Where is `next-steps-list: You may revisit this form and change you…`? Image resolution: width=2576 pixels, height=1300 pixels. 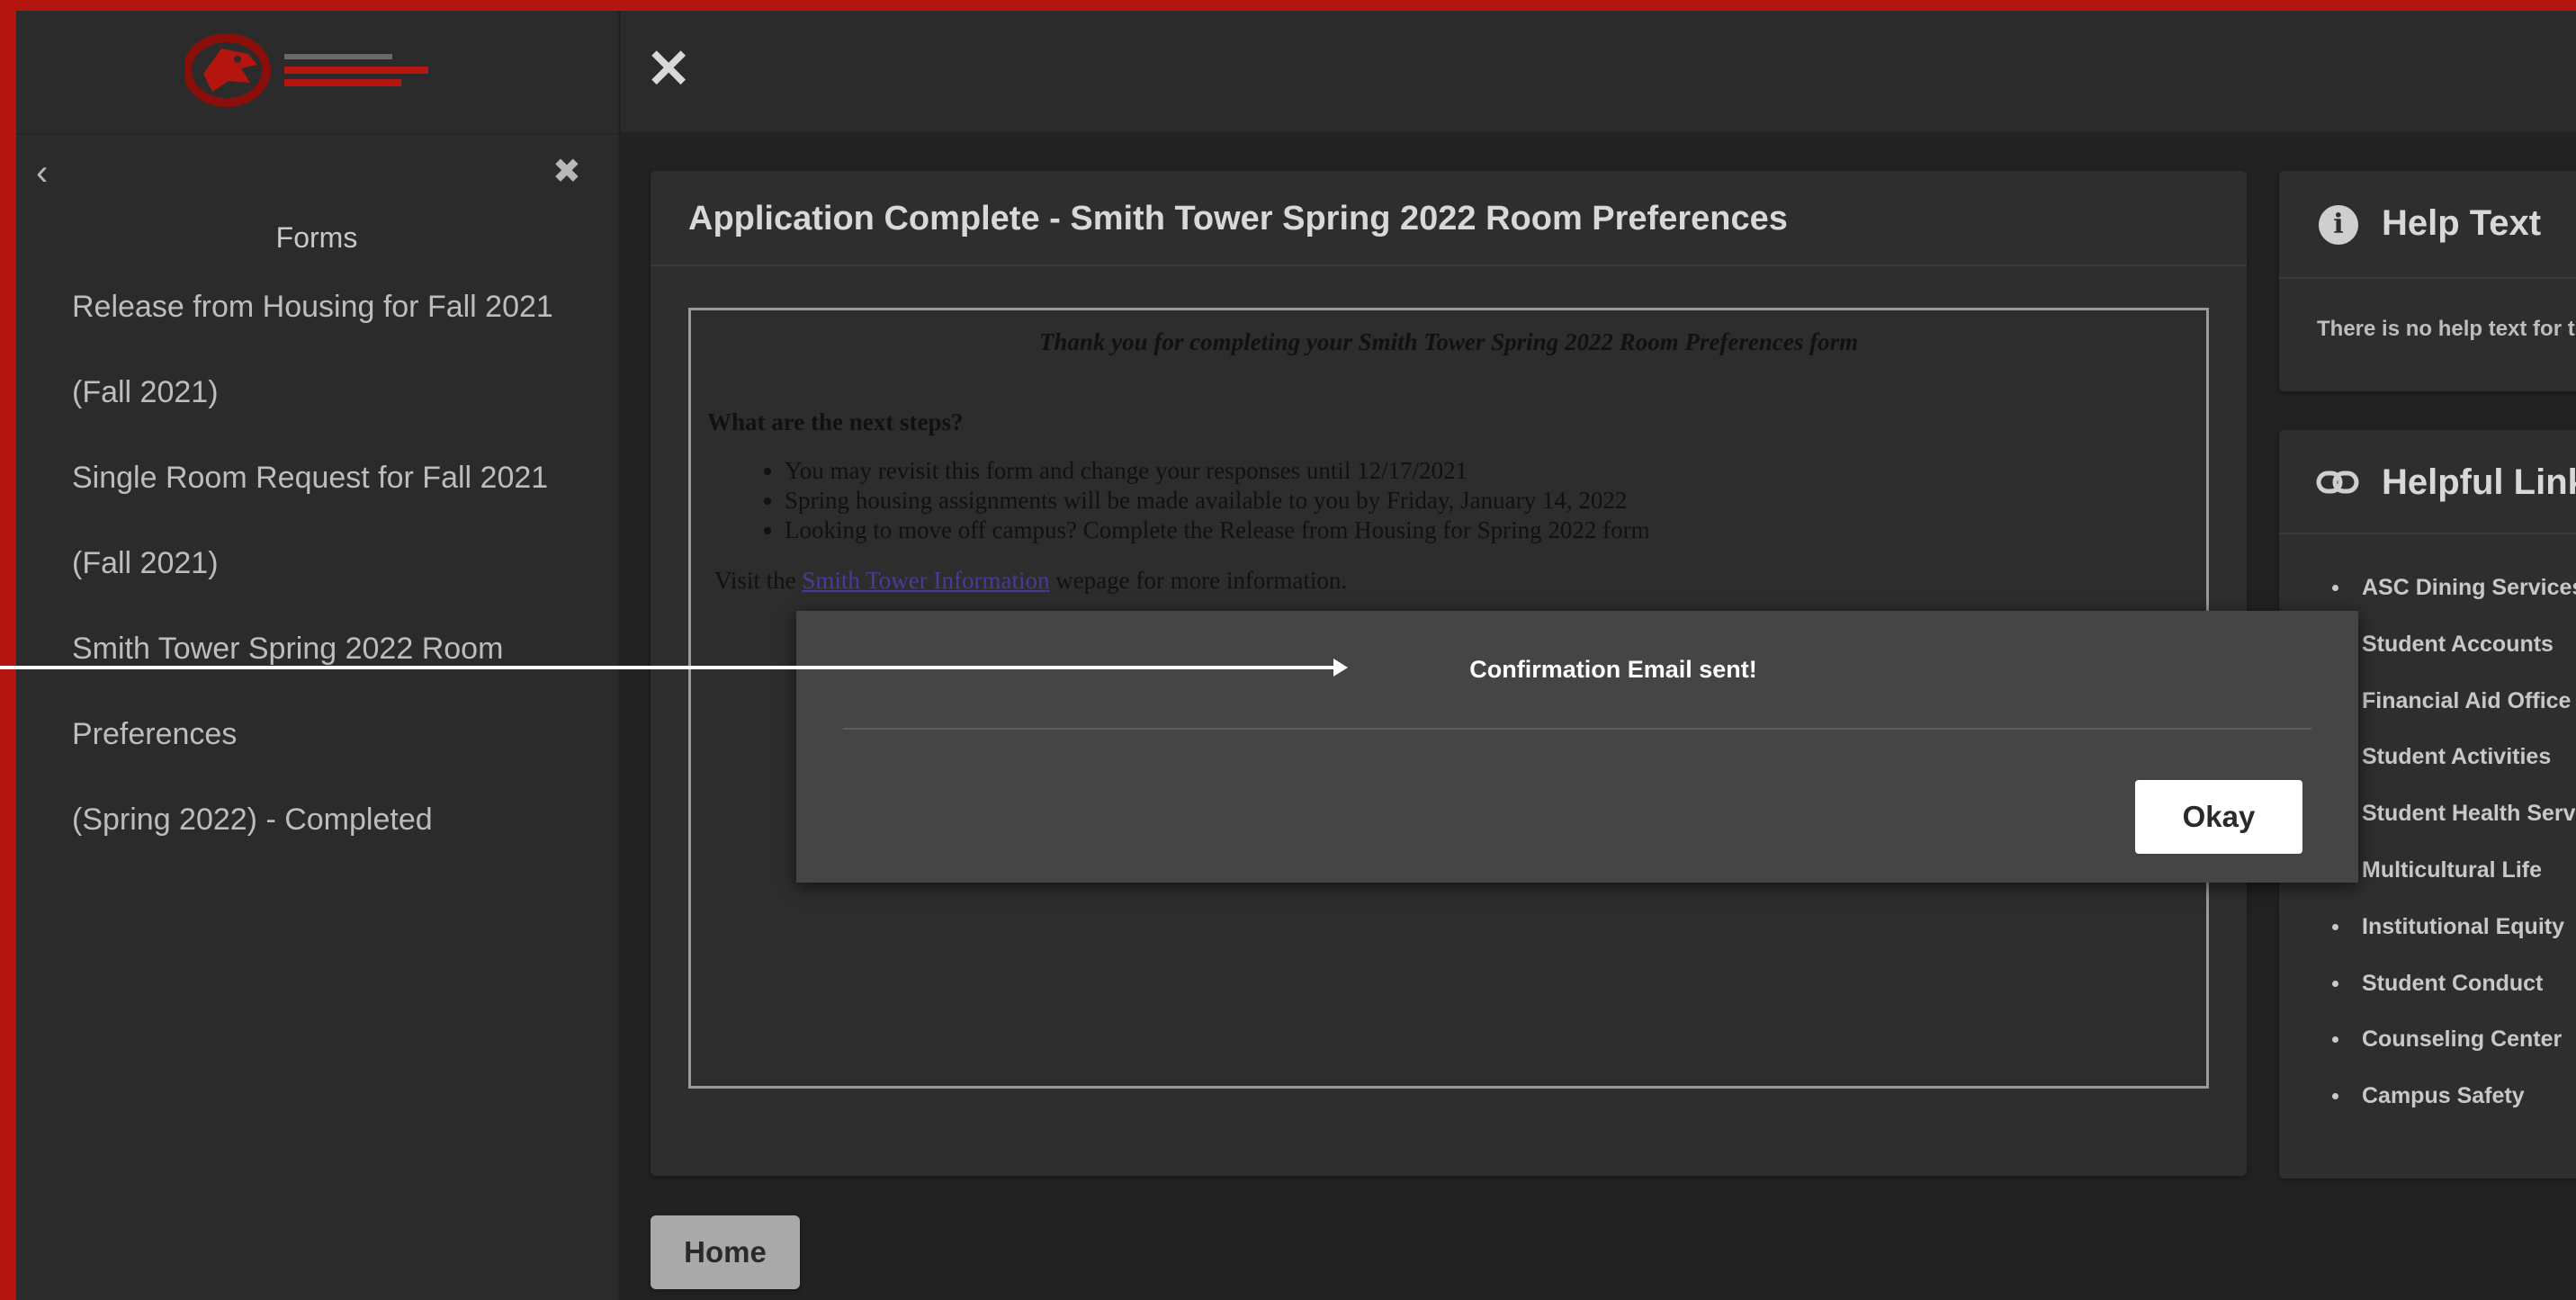
next-steps-list: You may revisit this form and change you… is located at coordinates (1496, 501).